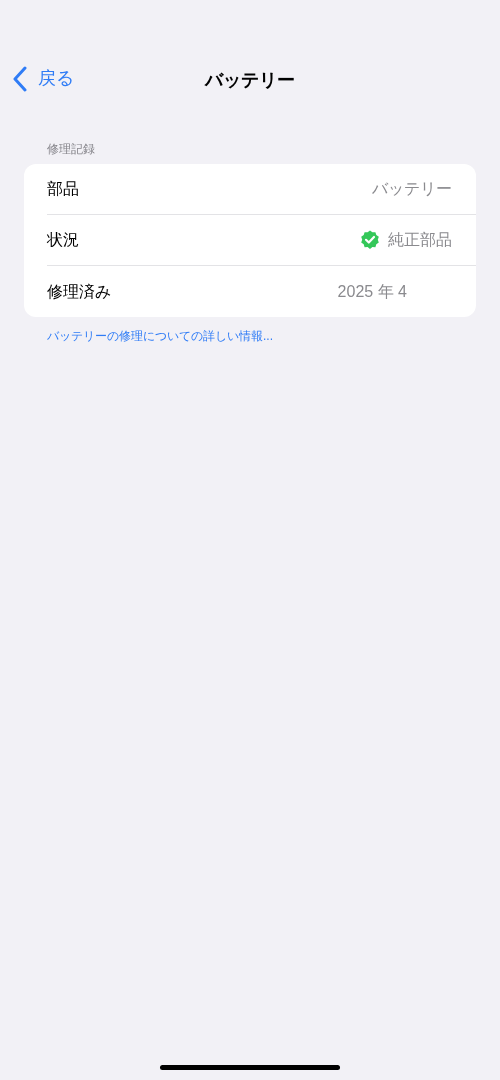 This screenshot has width=500, height=1080. What do you see at coordinates (79, 291) in the screenshot?
I see `row-label: 修理済み` at bounding box center [79, 291].